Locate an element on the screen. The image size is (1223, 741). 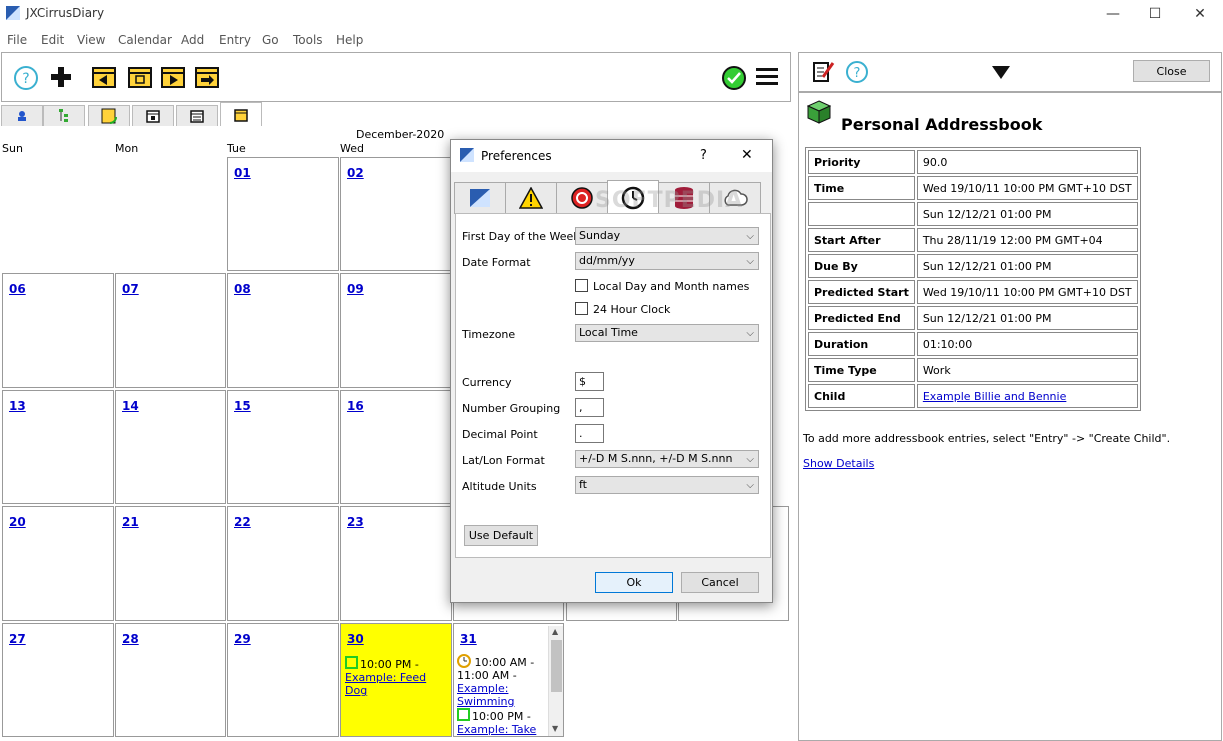
child-link: Example Billie and Bennie is located at coordinates (995, 396).